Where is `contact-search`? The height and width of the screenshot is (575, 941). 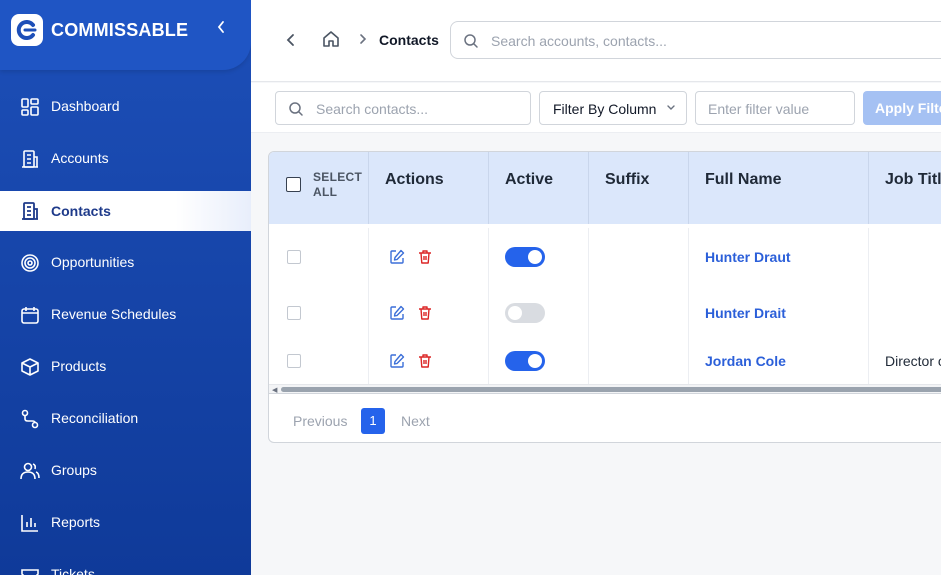
contact-search is located at coordinates (403, 108).